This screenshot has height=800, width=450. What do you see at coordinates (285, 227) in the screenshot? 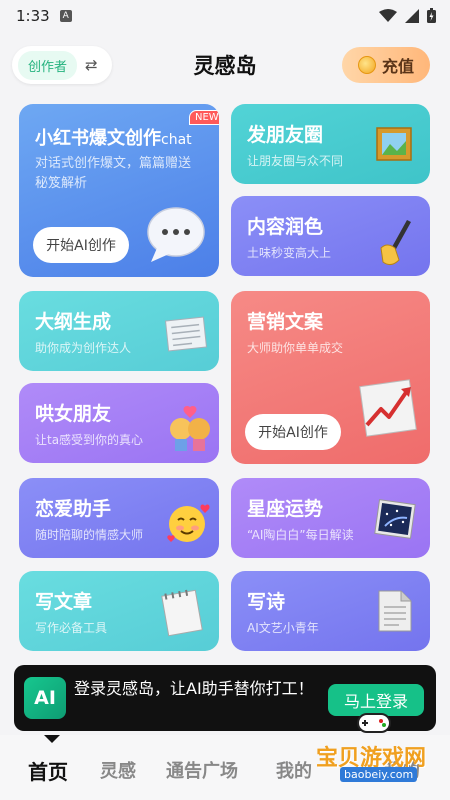
I see `card-title: 内容润色` at bounding box center [285, 227].